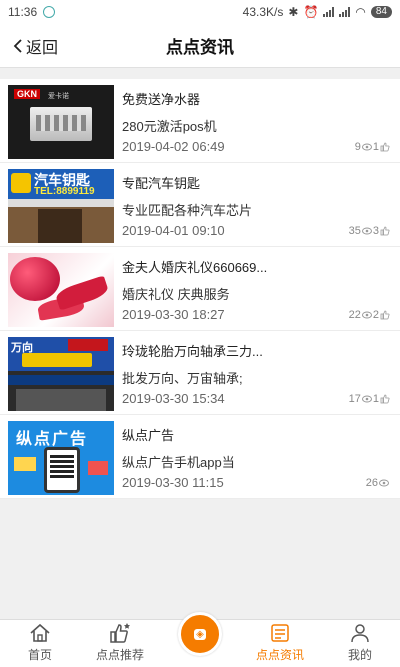 Image resolution: width=400 pixels, height=667 pixels. I want to click on item-date: 2019-03-30 15:34, so click(173, 398).